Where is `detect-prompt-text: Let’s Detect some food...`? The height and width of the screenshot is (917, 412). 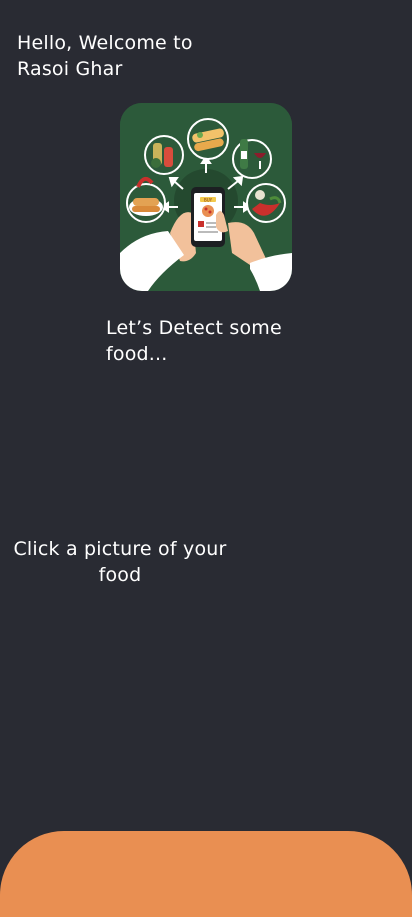 detect-prompt-text: Let’s Detect some food... is located at coordinates (194, 341).